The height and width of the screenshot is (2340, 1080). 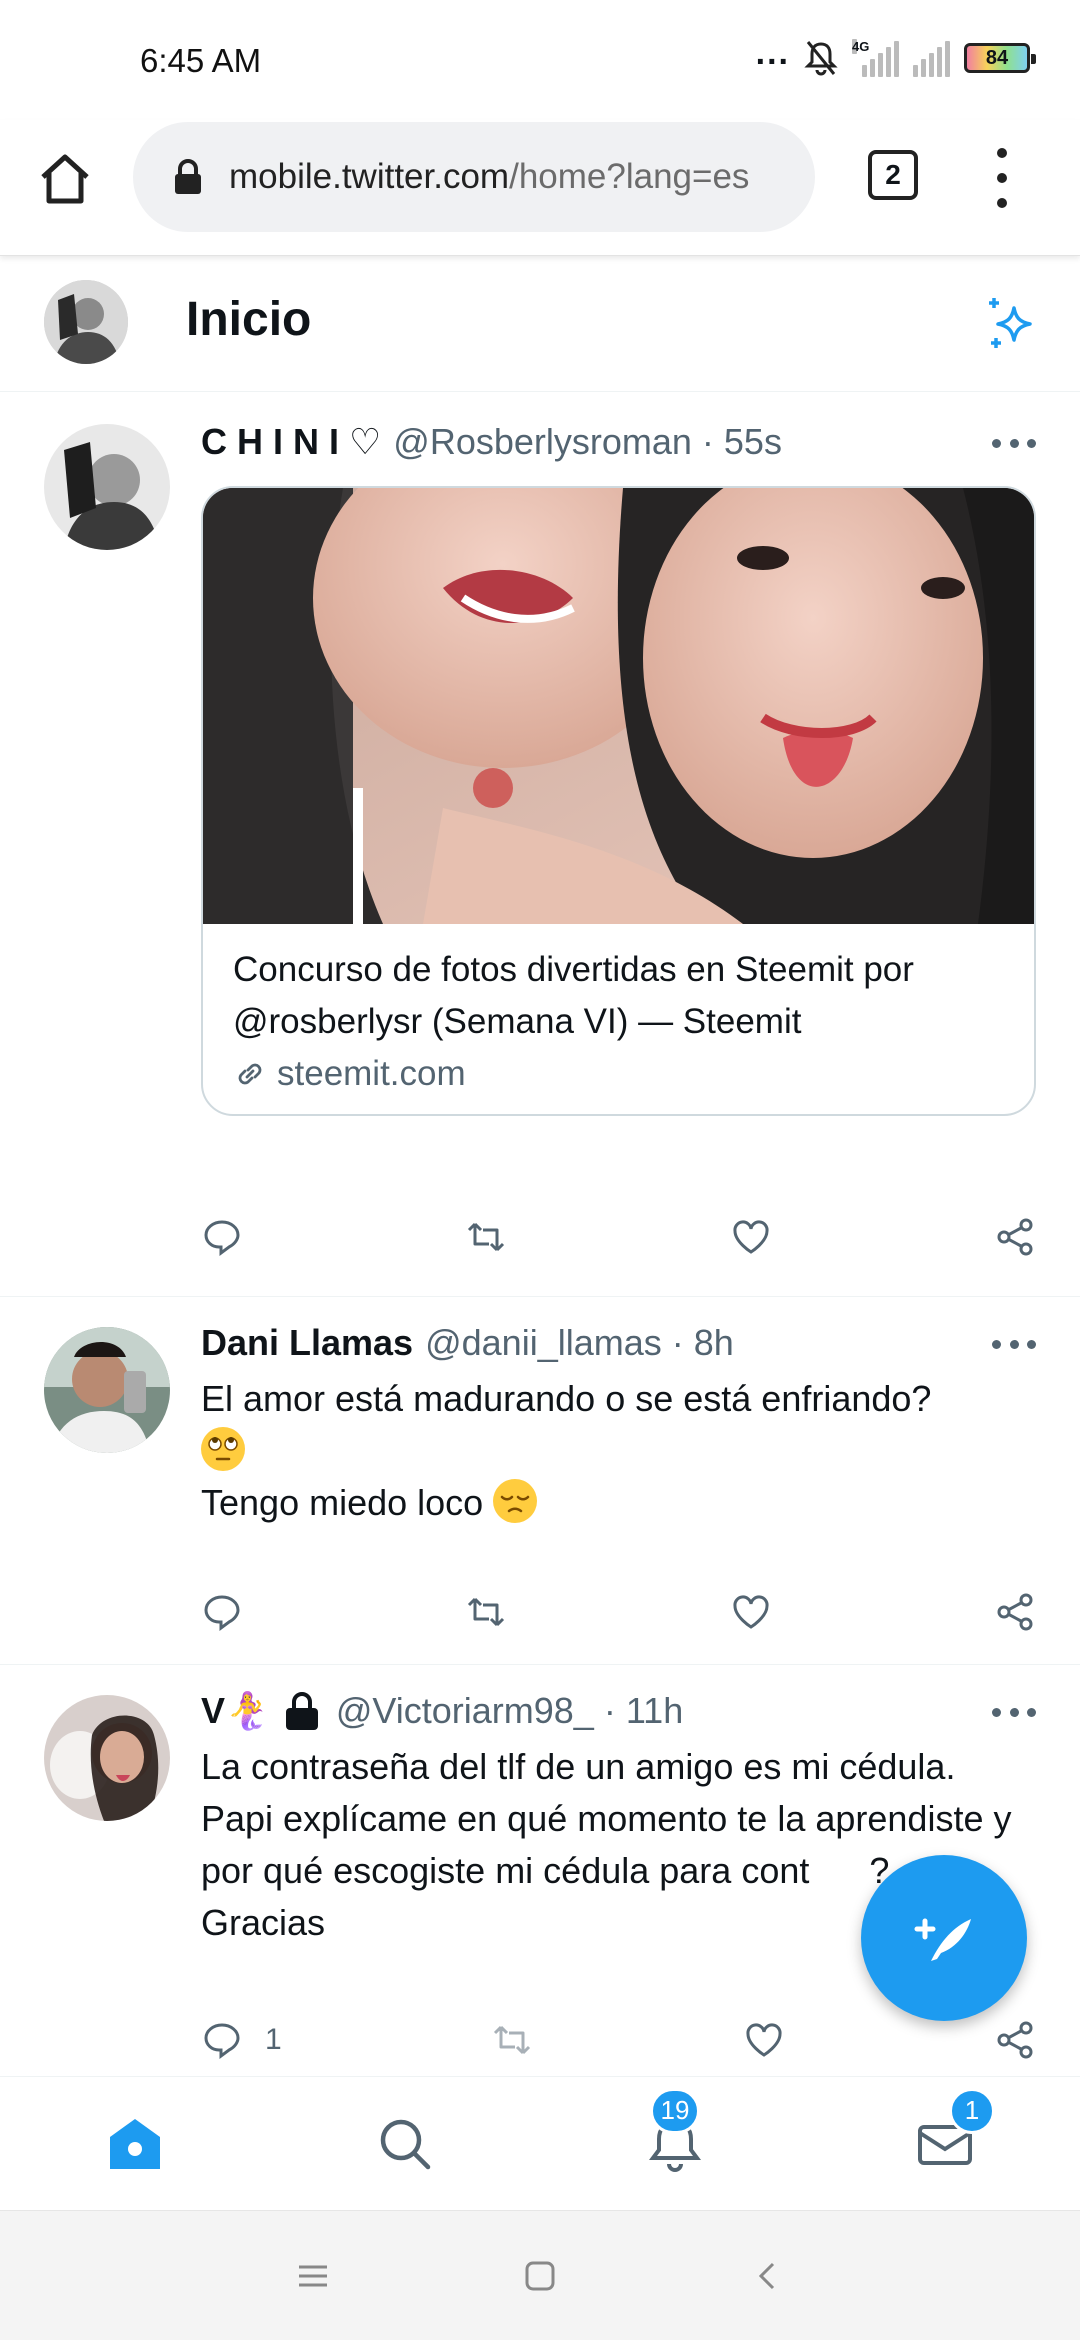 I want to click on recent-apps-button, so click(x=313, y=2276).